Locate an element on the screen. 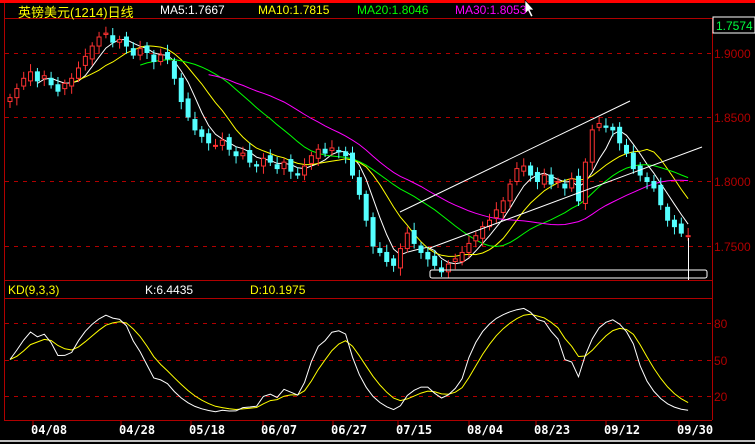  price-tick-label: 1.8500 is located at coordinates (732, 117).